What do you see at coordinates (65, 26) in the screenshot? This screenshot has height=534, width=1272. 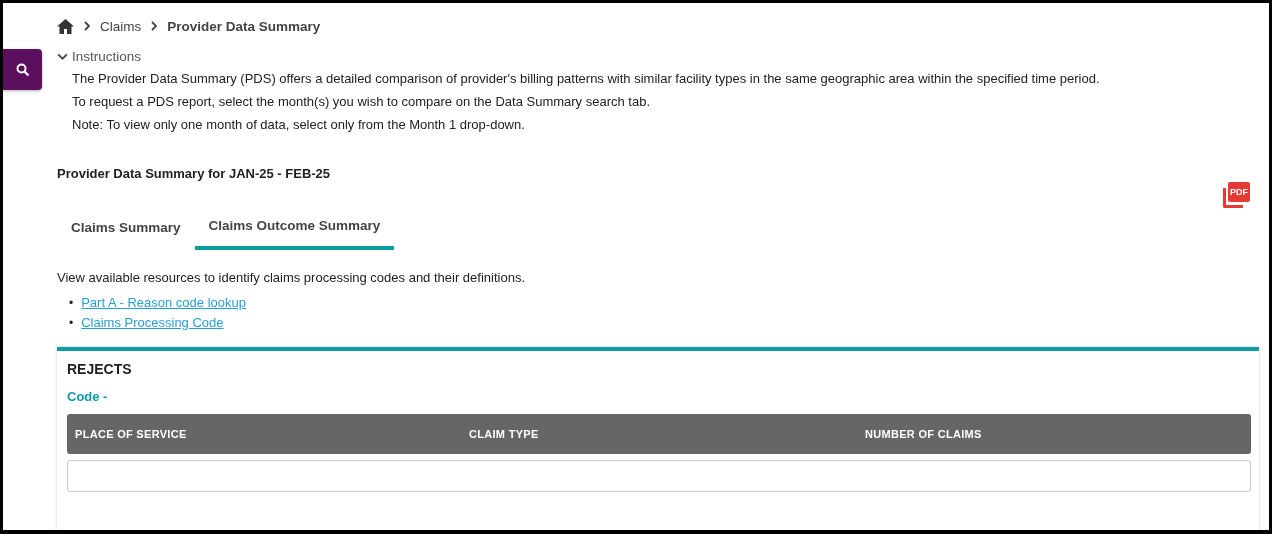 I see `home-icon` at bounding box center [65, 26].